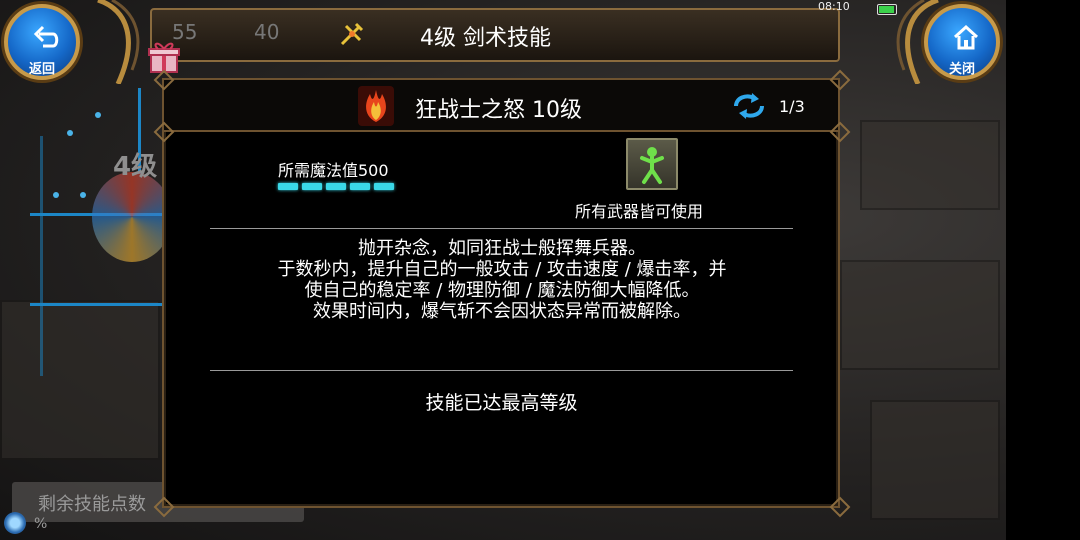  I want to click on stick-figure-icon, so click(652, 165).